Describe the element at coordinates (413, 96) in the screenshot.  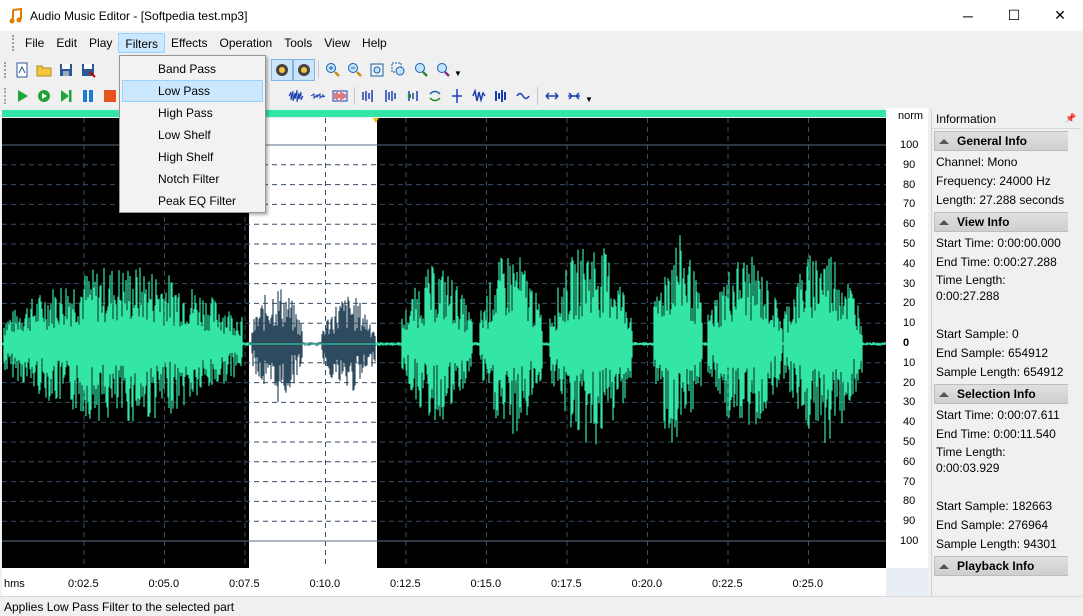
I see `reverse-icon` at that location.